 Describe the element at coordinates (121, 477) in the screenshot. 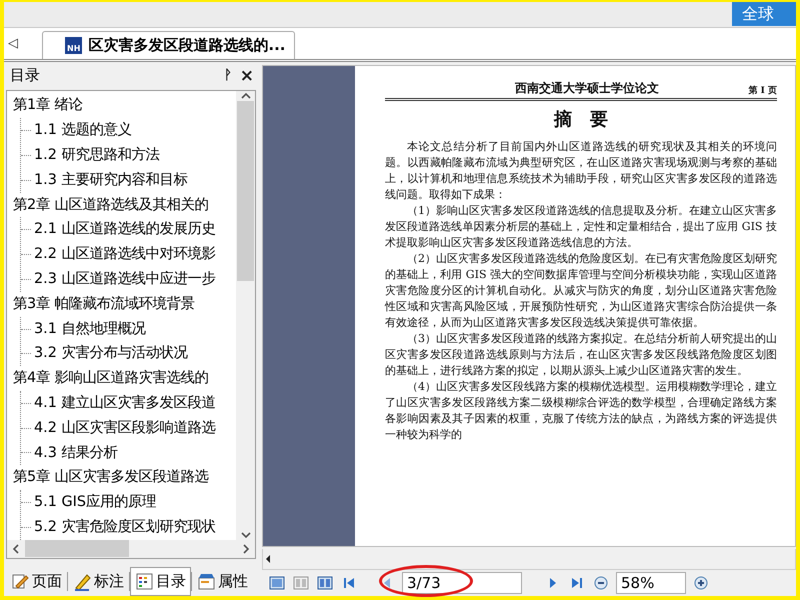

I see `chapter-item: 第5章 山区灾害多发区段道路选` at that location.